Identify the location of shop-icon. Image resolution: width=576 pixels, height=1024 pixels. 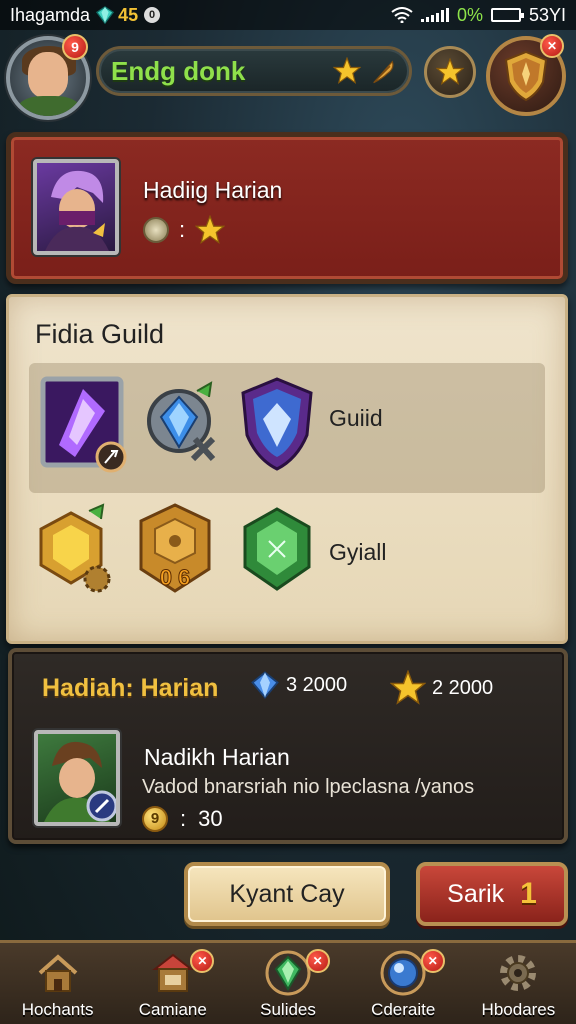
(172, 972).